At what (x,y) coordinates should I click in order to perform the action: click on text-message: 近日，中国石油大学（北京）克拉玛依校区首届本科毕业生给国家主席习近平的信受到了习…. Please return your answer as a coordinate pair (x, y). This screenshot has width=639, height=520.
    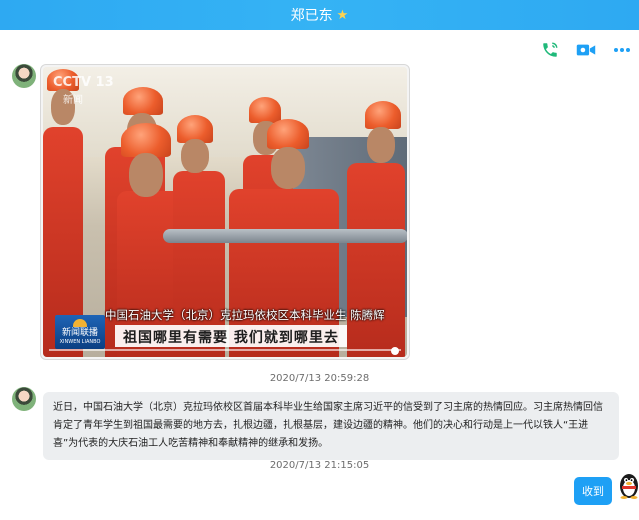
    Looking at the image, I should click on (331, 426).